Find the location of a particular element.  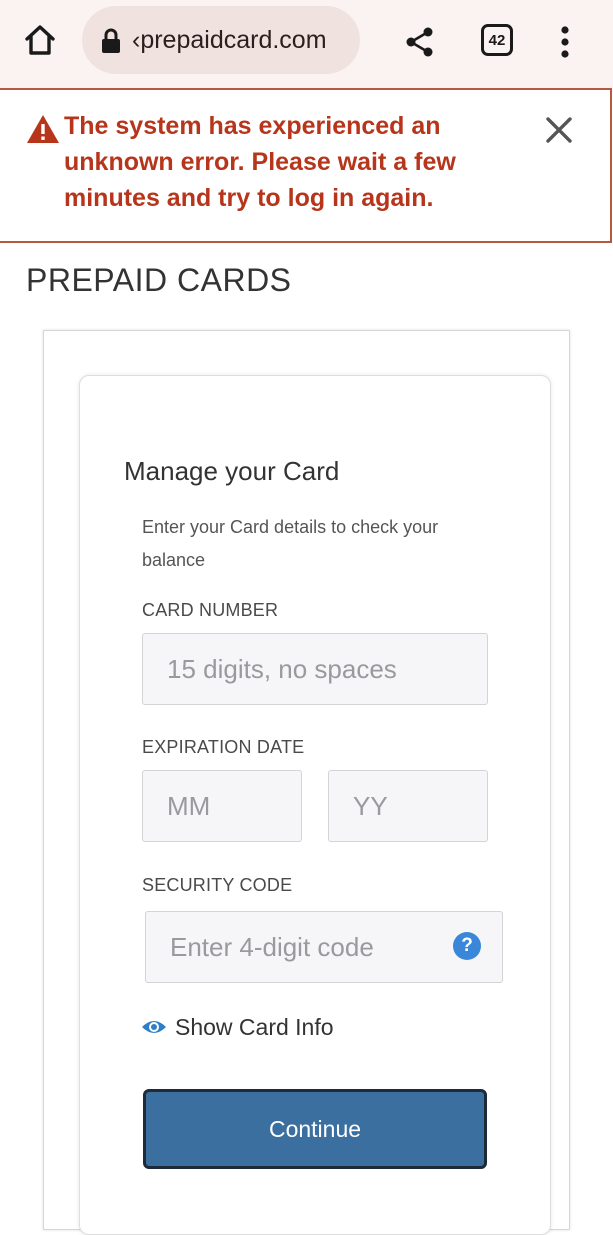

show-card-info-label: Show Card Info is located at coordinates (254, 1026).